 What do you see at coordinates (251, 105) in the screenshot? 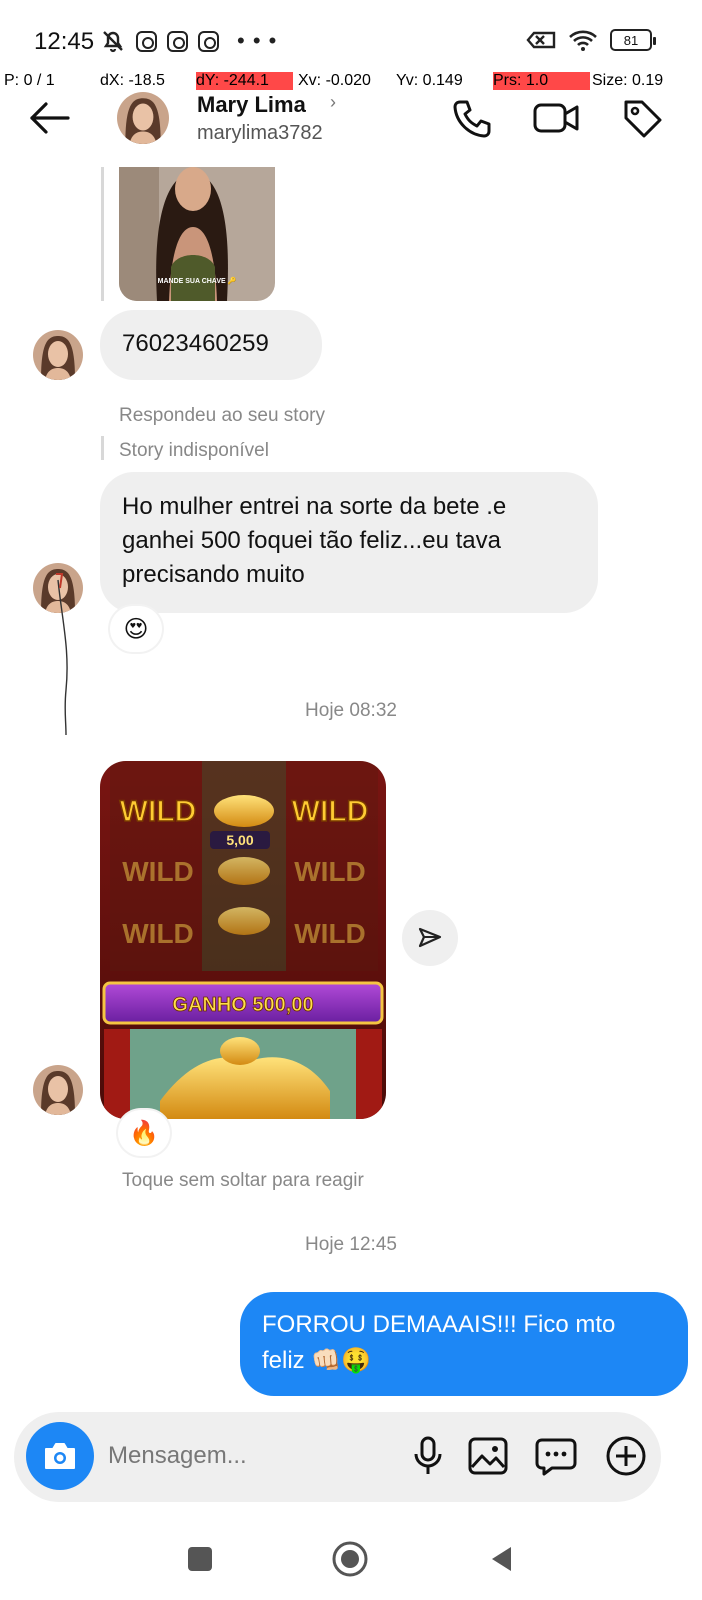
I see `contact-name: Mary Lima` at bounding box center [251, 105].